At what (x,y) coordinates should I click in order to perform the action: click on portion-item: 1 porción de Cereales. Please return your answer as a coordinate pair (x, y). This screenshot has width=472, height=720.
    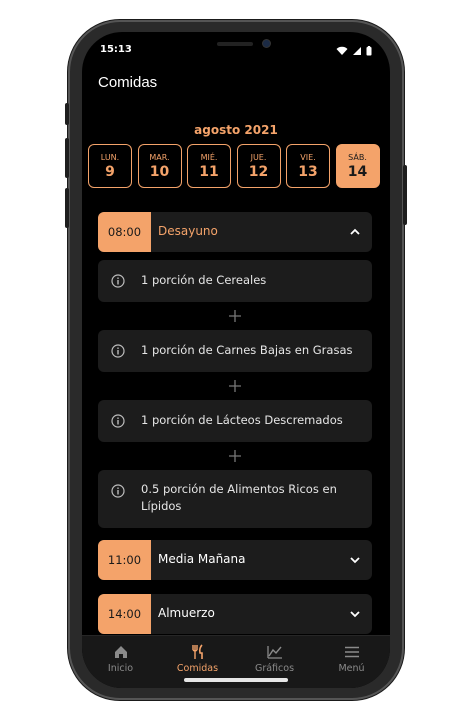
    Looking at the image, I should click on (235, 281).